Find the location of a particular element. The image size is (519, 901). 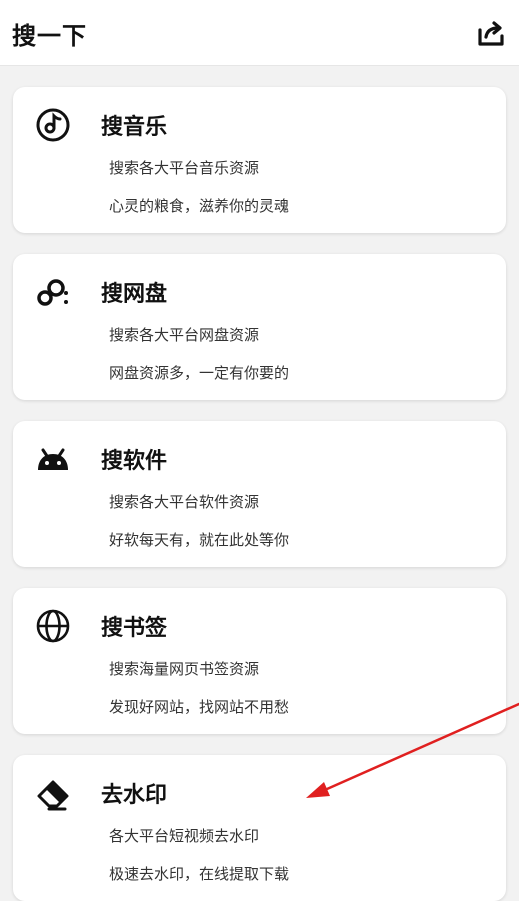

app-bar: 搜一下 is located at coordinates (259, 33).